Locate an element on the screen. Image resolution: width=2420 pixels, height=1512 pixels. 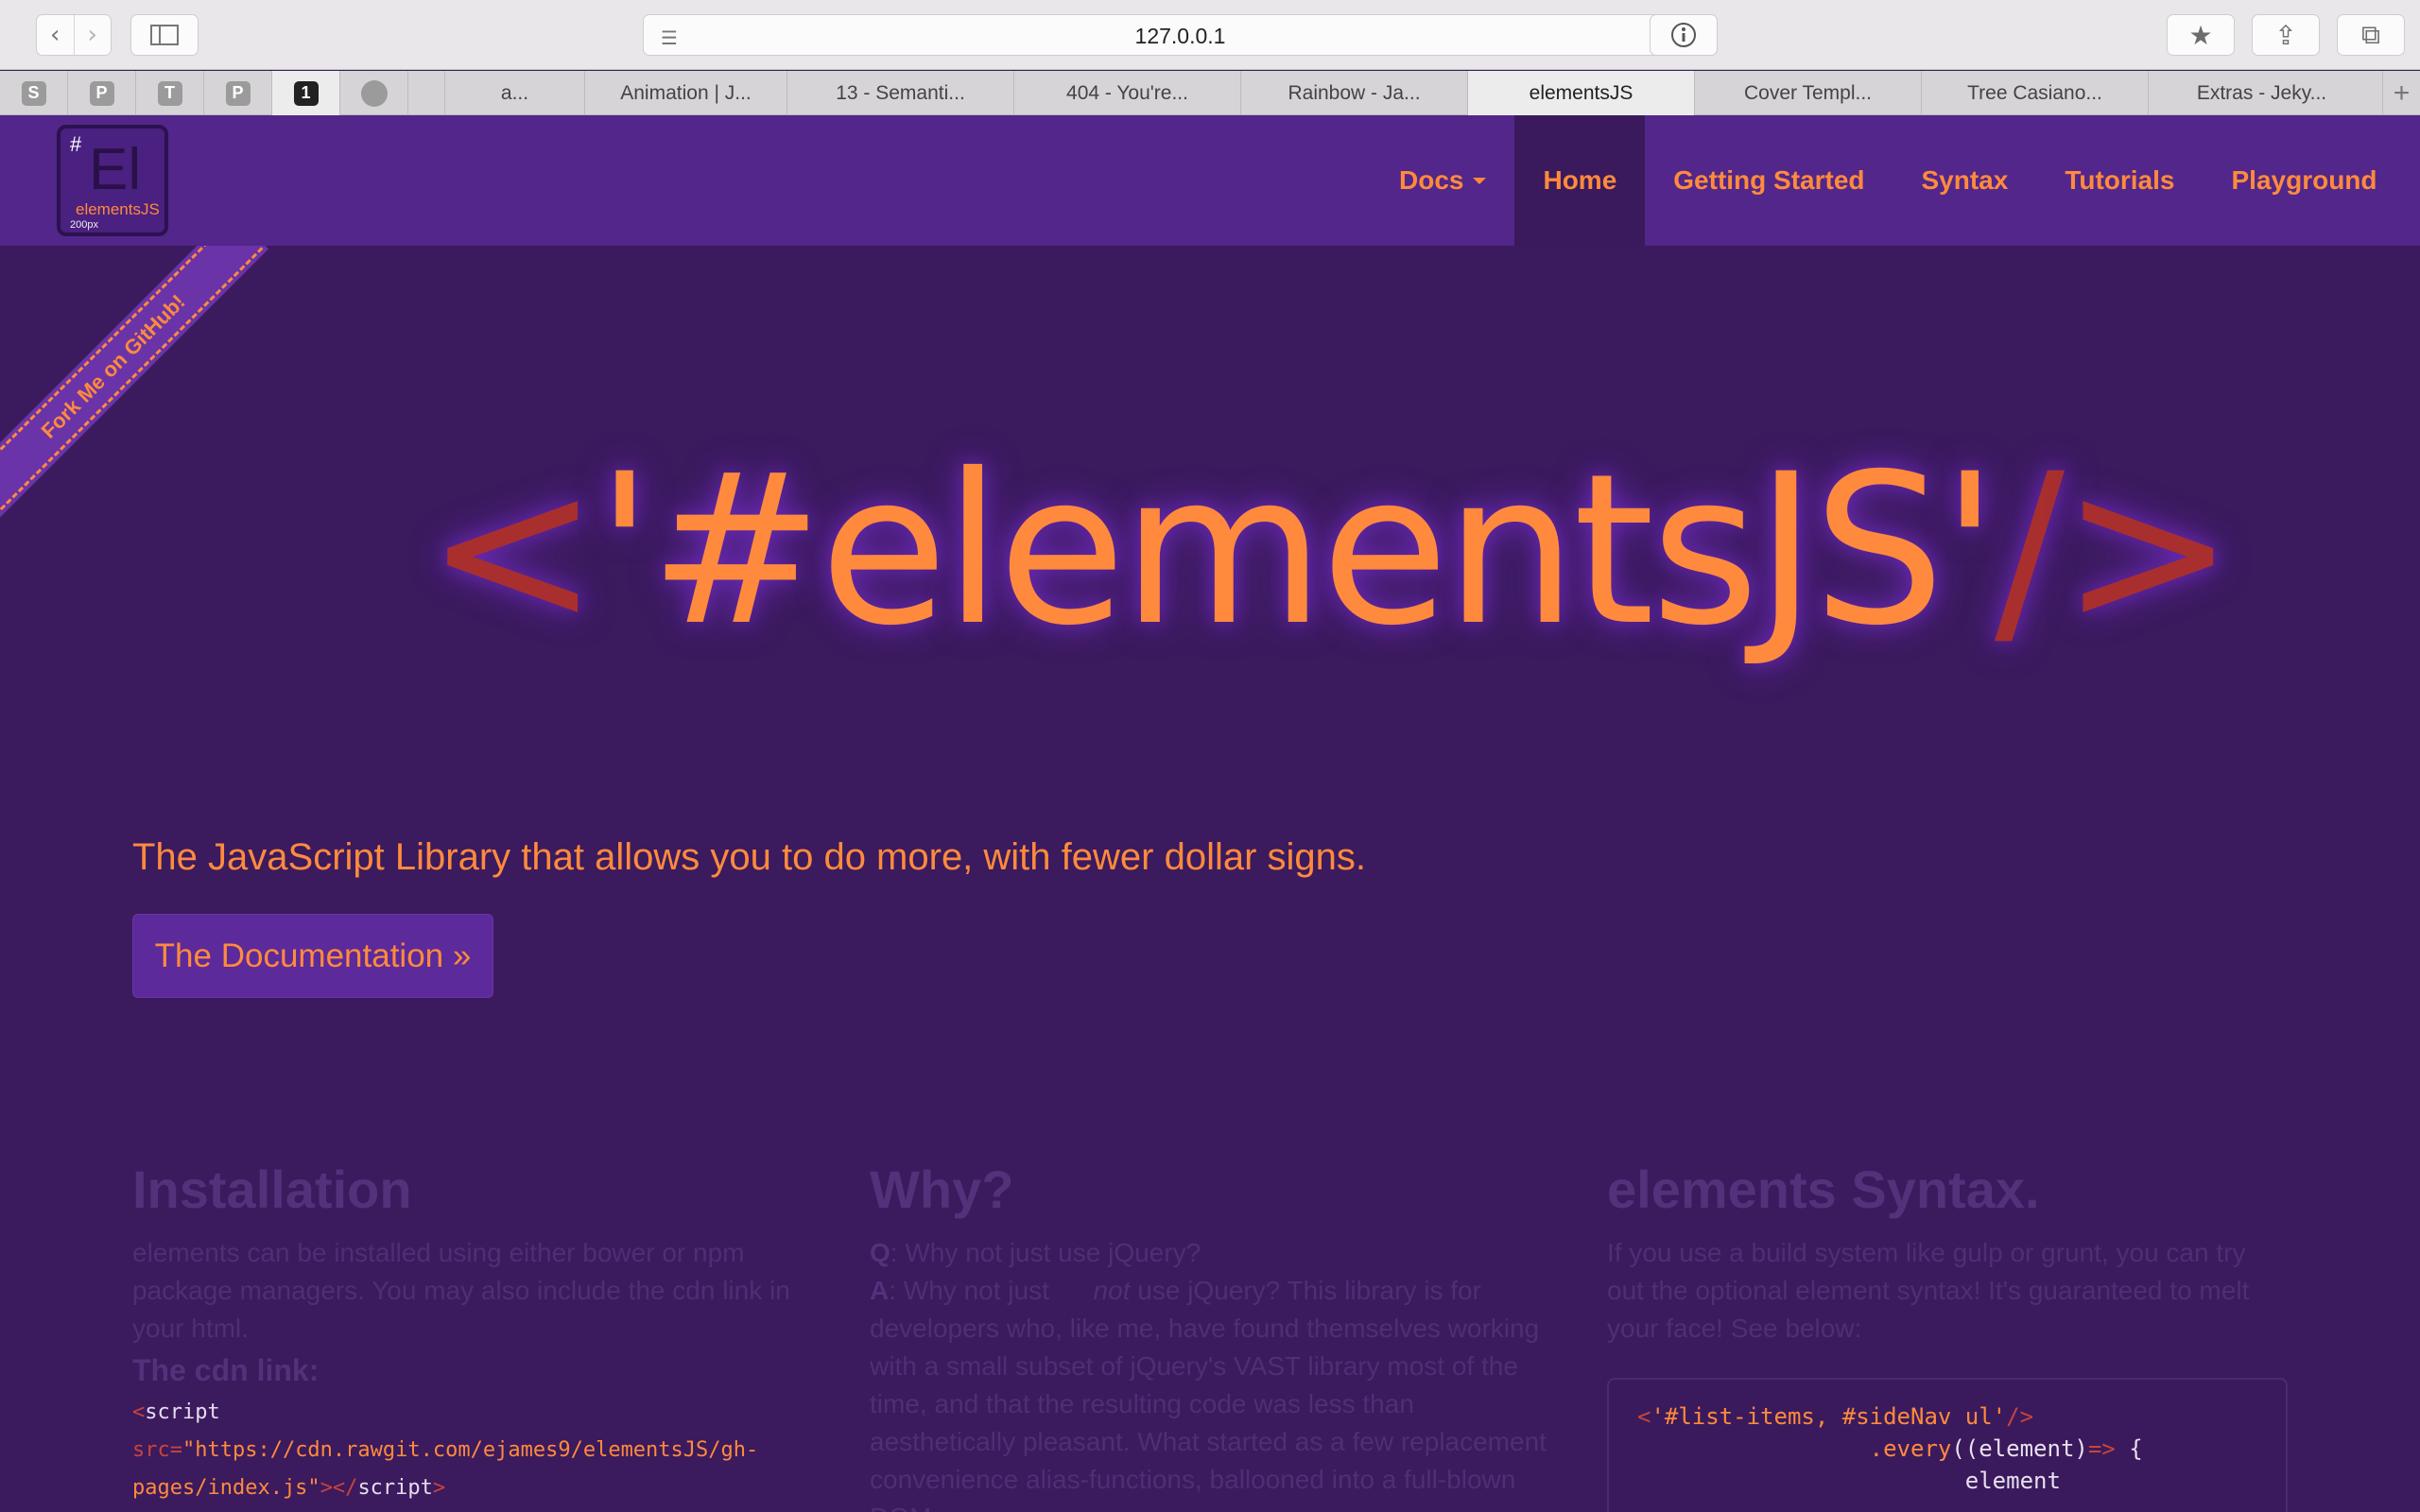
why-question: Q: Why not just use jQuery? is located at coordinates (1035, 1252).